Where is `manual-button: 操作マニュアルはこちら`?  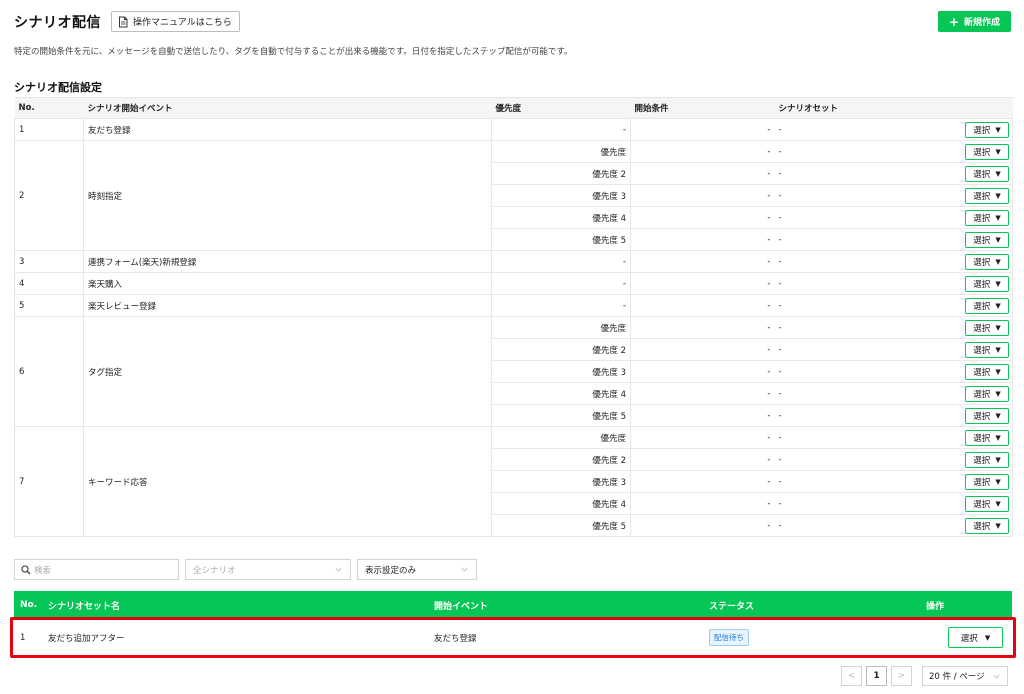
manual-button: 操作マニュアルはこちら is located at coordinates (175, 21).